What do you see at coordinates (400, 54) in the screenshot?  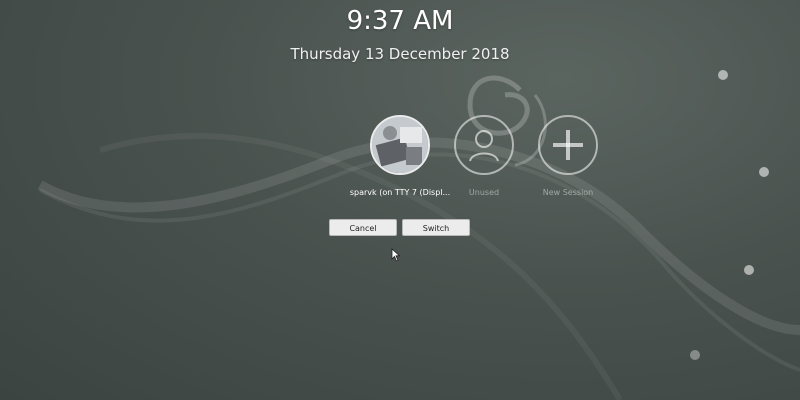 I see `clock-date: Thursday 13 December 2018` at bounding box center [400, 54].